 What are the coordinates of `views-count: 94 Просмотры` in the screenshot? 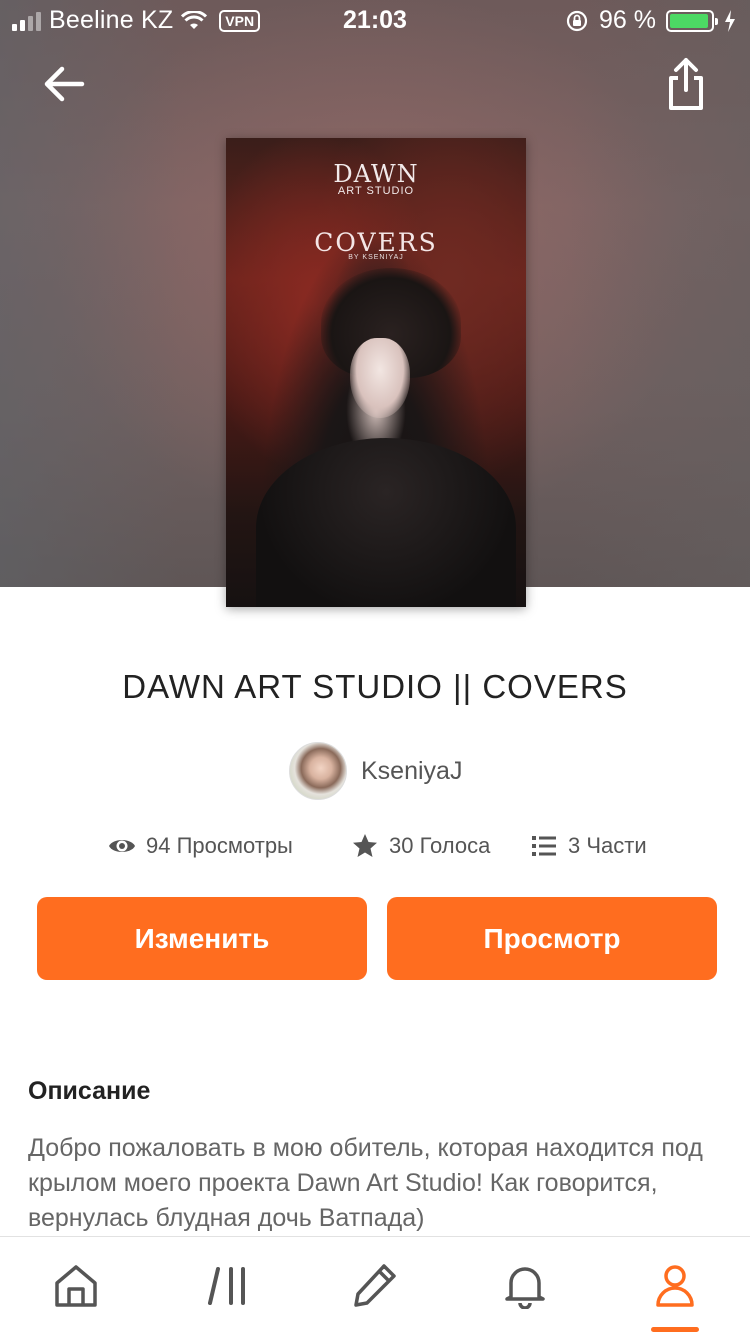 It's located at (219, 845).